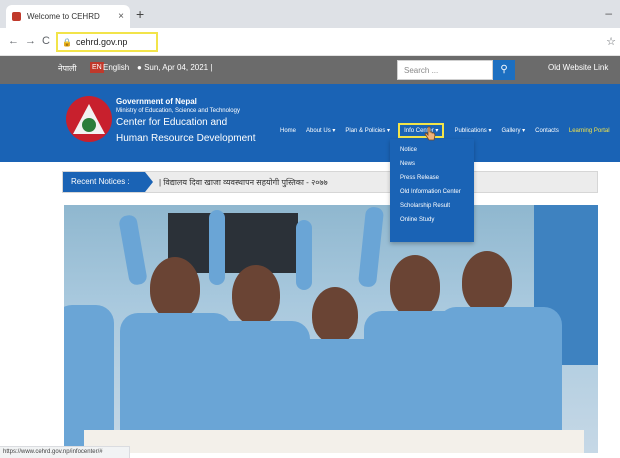  What do you see at coordinates (367, 130) in the screenshot?
I see `menu-item-plan-policies: Plan & Policies ▾` at bounding box center [367, 130].